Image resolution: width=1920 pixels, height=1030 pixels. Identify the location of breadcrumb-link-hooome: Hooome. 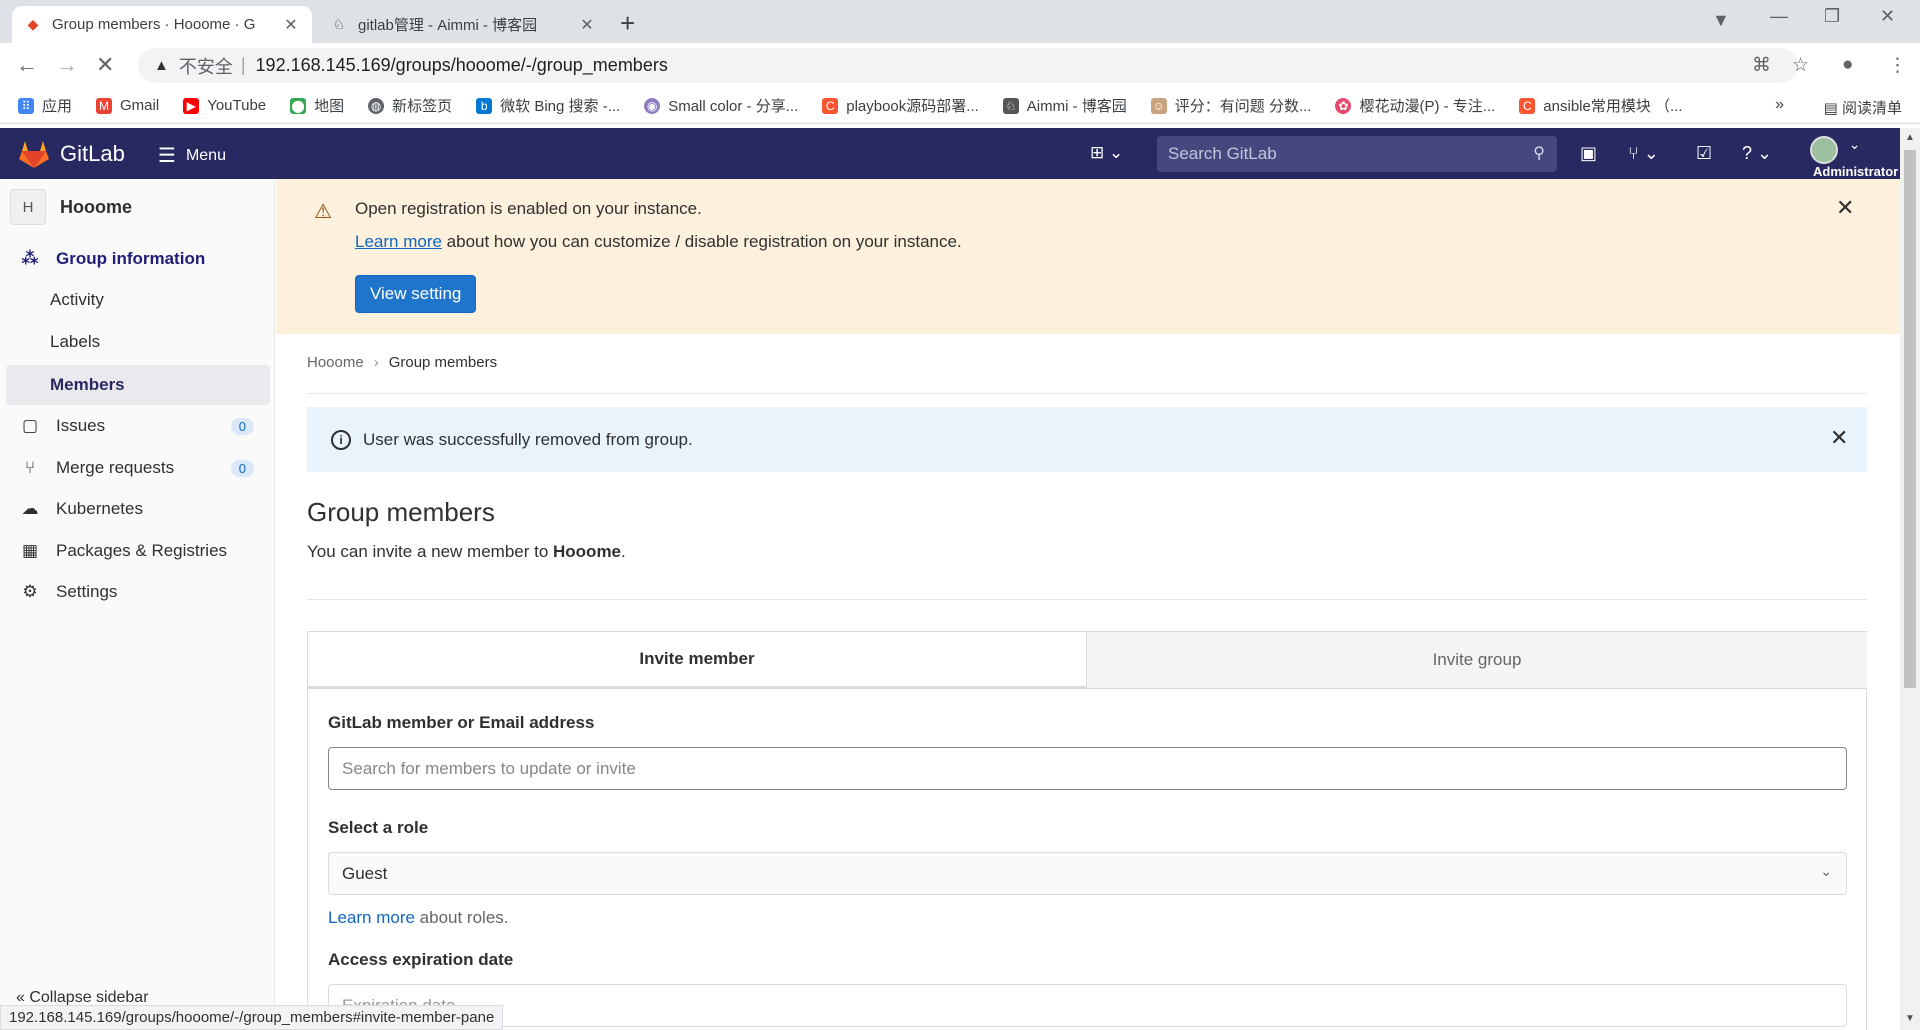
(335, 362).